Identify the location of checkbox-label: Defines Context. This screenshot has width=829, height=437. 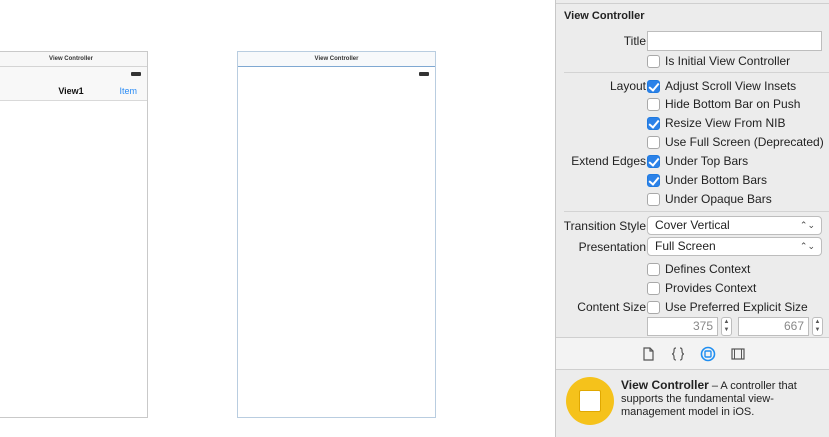
(708, 269).